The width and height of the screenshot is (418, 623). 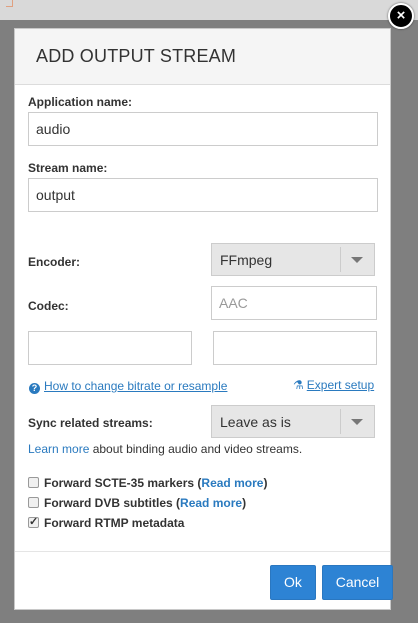 What do you see at coordinates (293, 582) in the screenshot?
I see `ok-button: Ok` at bounding box center [293, 582].